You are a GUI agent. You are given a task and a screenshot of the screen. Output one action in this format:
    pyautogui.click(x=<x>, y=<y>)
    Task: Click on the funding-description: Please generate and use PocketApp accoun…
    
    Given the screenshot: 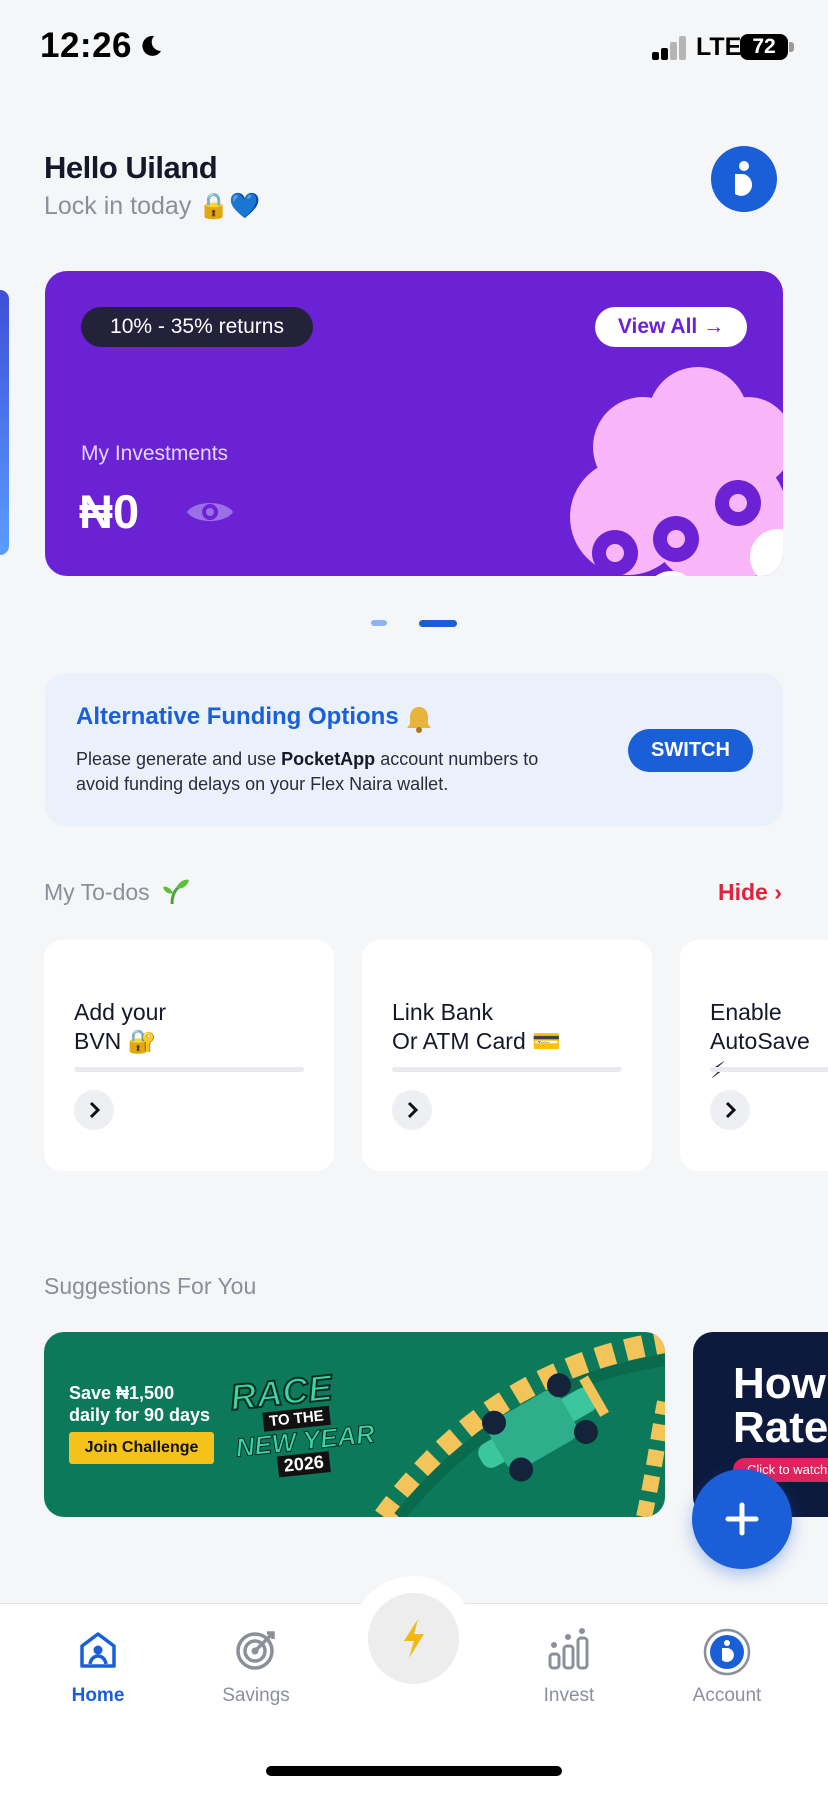 What is the action you would take?
    pyautogui.click(x=307, y=771)
    